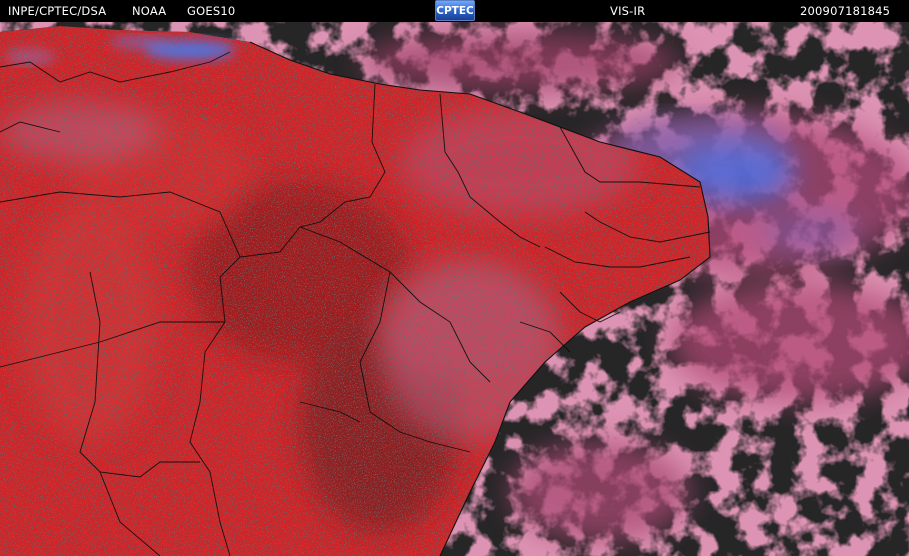 The width and height of the screenshot is (909, 556). Describe the element at coordinates (628, 11) in the screenshot. I see `channel-label: VIS-IR` at that location.